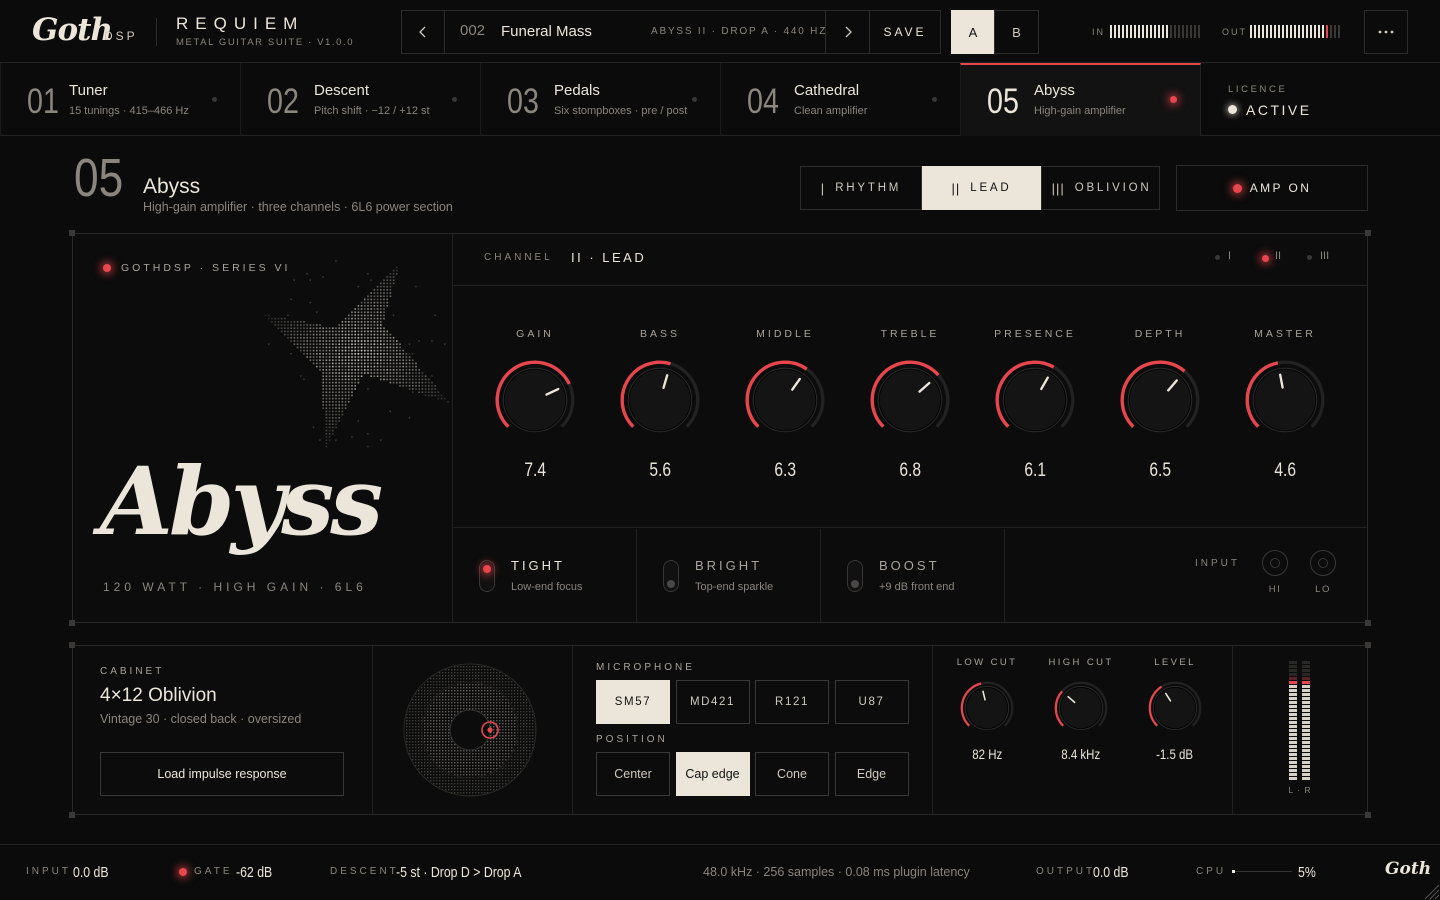 The image size is (1440, 900). I want to click on switch-tight: TIGHT Low-end focus, so click(545, 575).